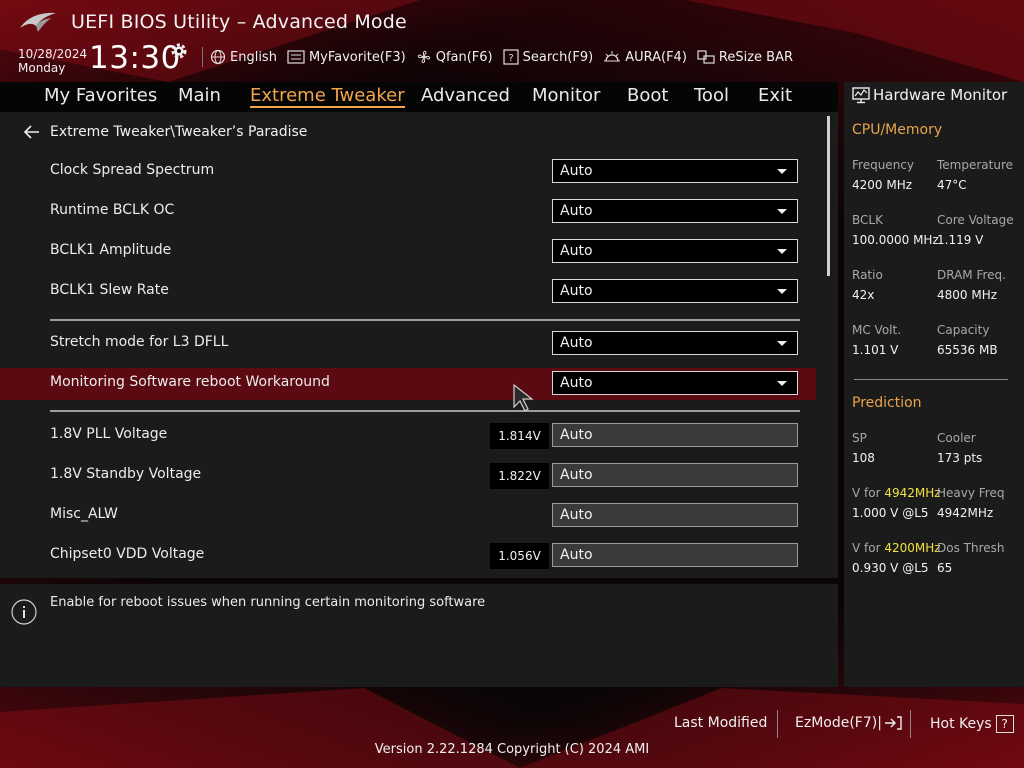  What do you see at coordinates (218, 57) in the screenshot?
I see `globe-icon` at bounding box center [218, 57].